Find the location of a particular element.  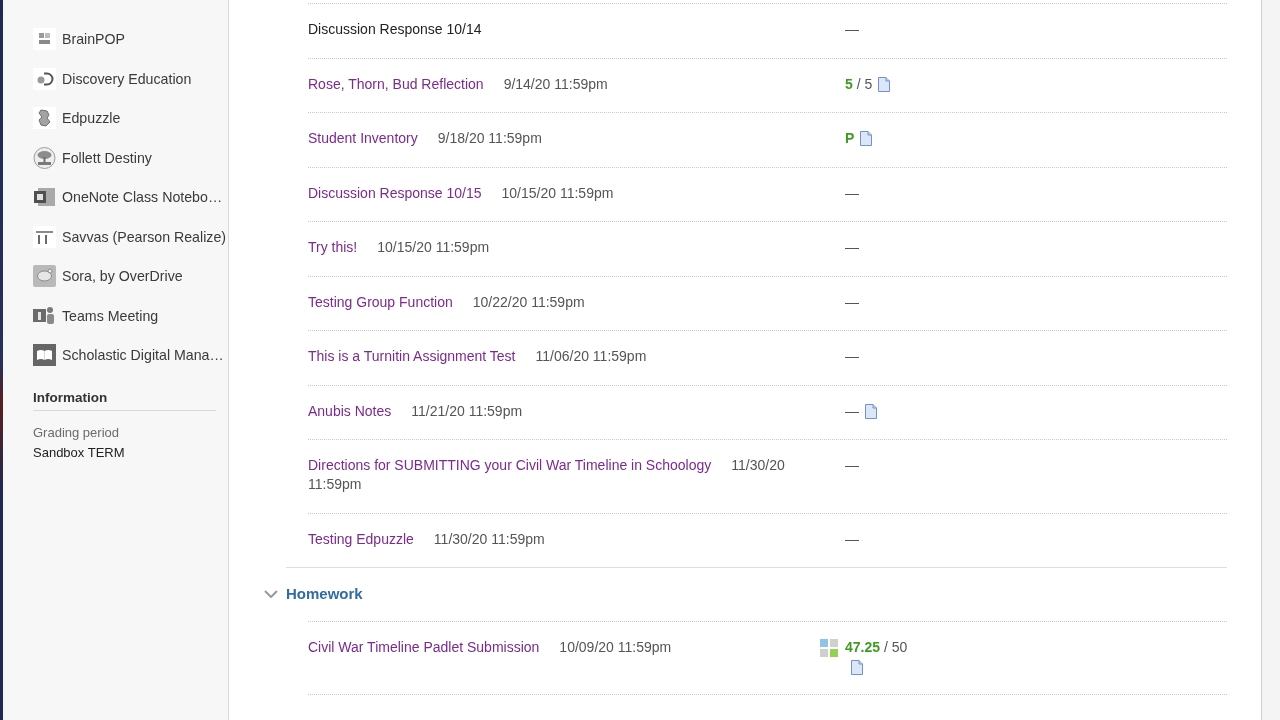

sidebar-link: Teams Meeting is located at coordinates (96, 315).